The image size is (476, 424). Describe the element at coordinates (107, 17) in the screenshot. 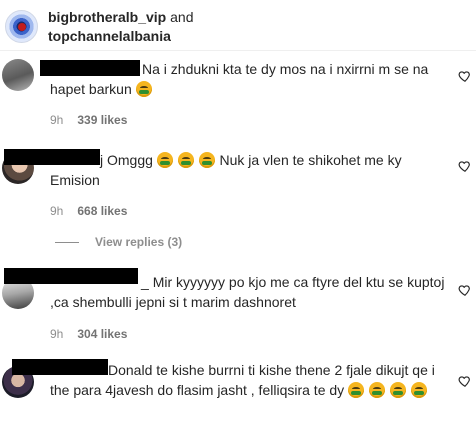

I see `author-link-1: bigbrotheralb_vip` at that location.